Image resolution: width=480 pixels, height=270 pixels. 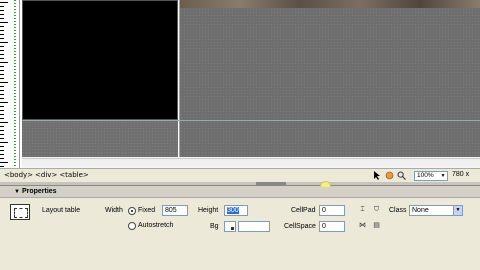 What do you see at coordinates (251, 162) in the screenshot?
I see `horizontal-scrollbar` at bounding box center [251, 162].